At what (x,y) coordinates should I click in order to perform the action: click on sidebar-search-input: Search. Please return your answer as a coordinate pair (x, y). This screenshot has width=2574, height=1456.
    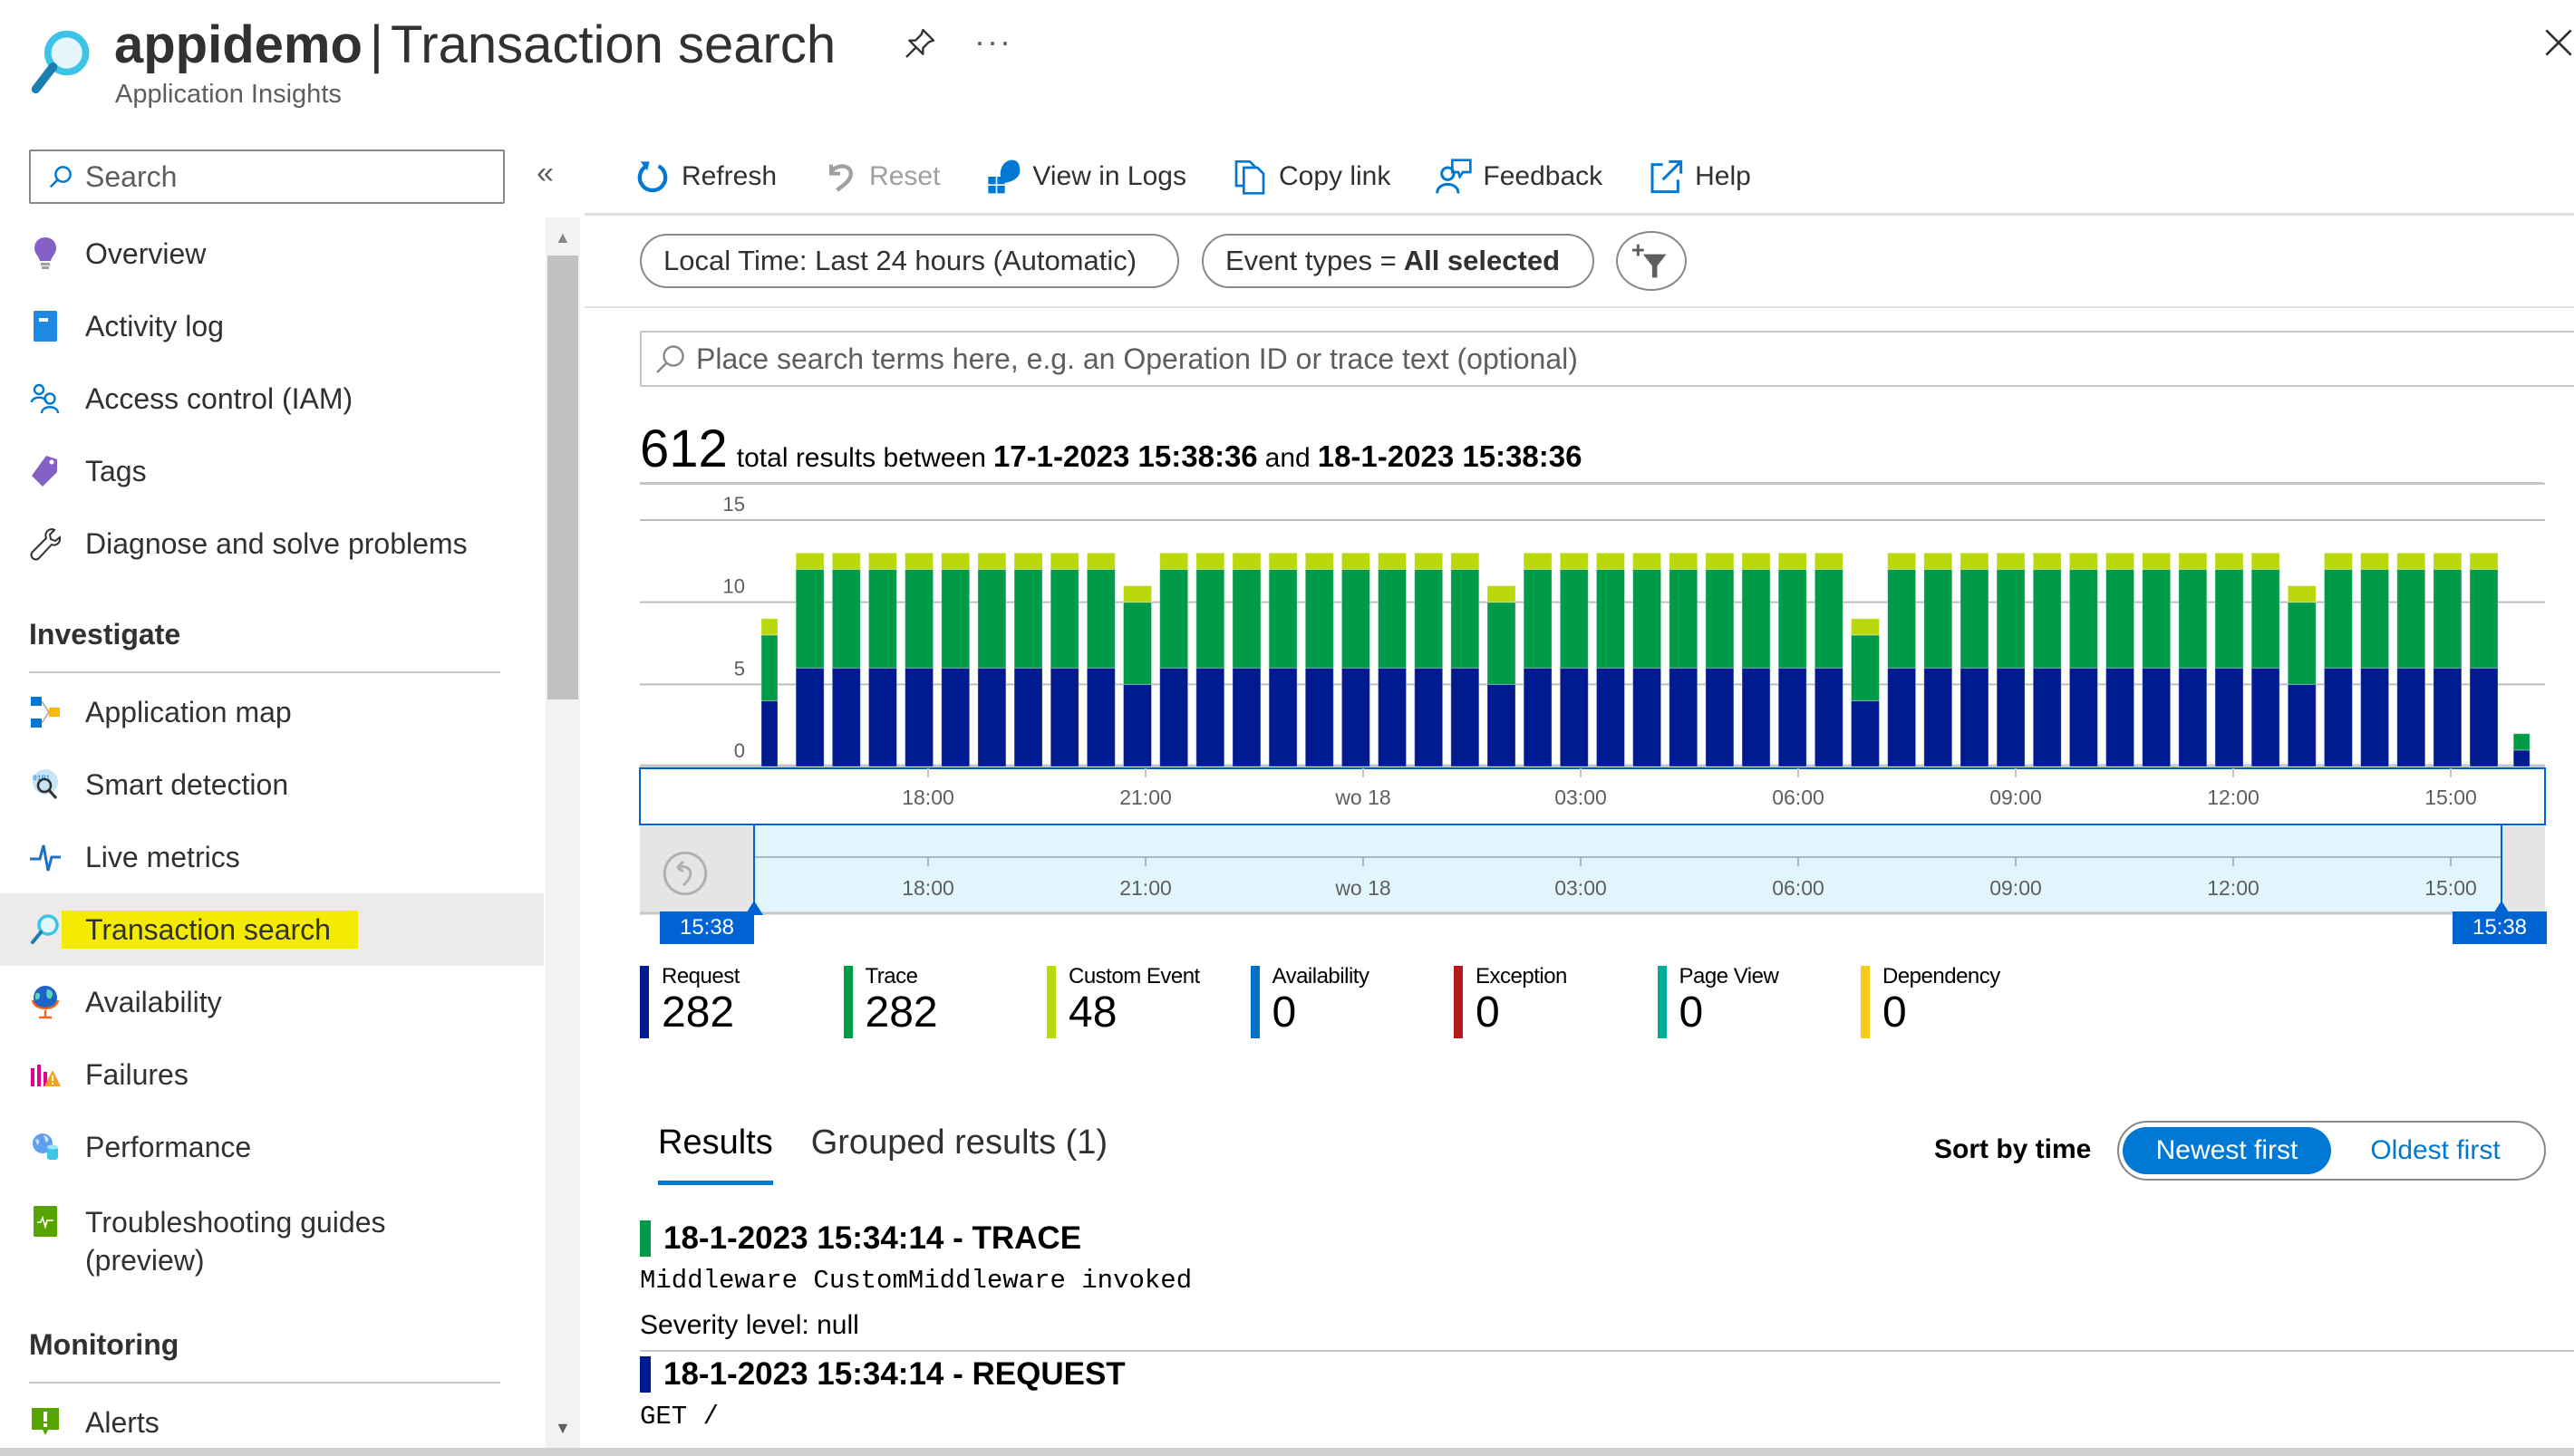
    Looking at the image, I should click on (267, 176).